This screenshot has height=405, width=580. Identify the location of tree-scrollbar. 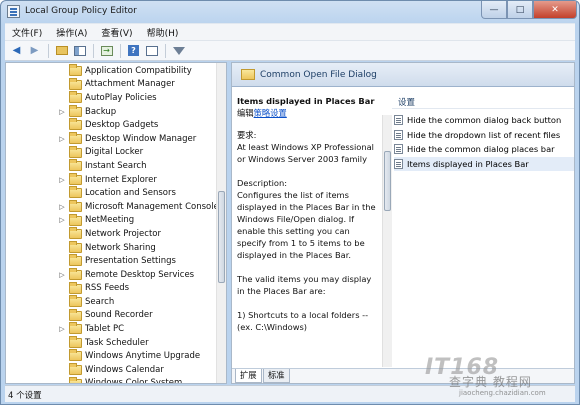
(221, 223).